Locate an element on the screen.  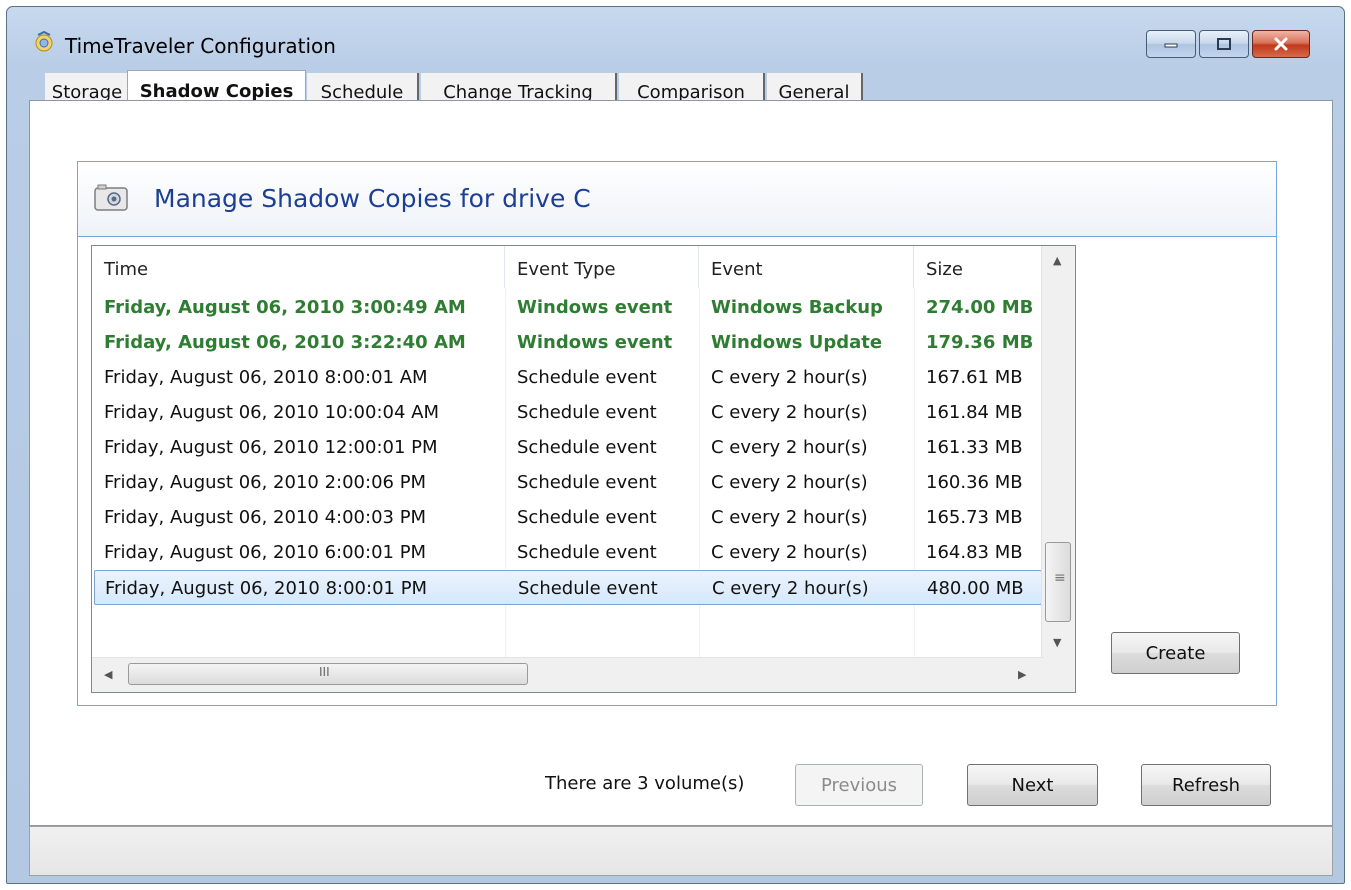
cell-size: 160.36 MB is located at coordinates (974, 482).